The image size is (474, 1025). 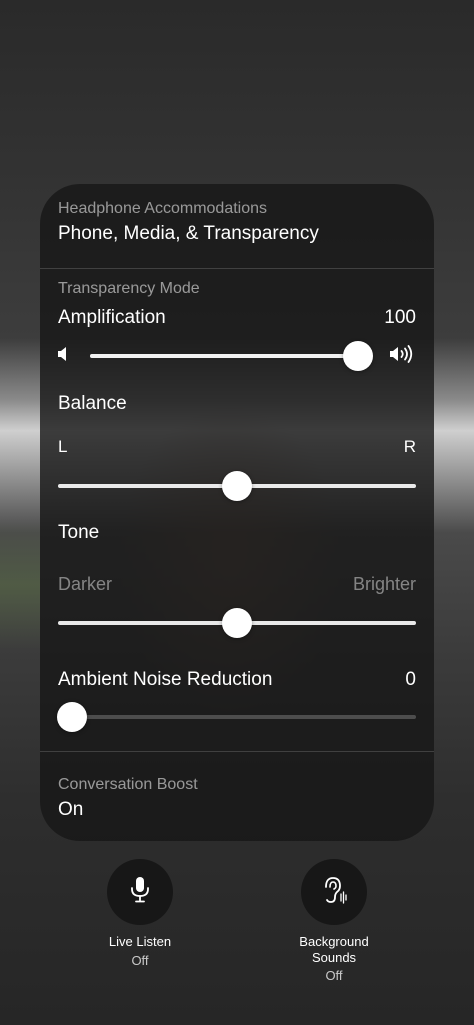 I want to click on ambient-noise-reduction-thumb, so click(x=72, y=717).